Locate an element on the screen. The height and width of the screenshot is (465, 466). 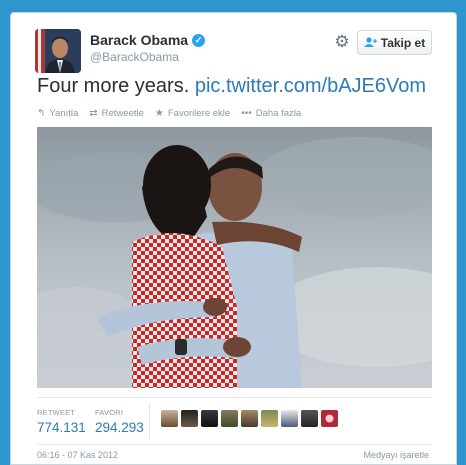
gear-icon: ⚙ is located at coordinates (342, 42).